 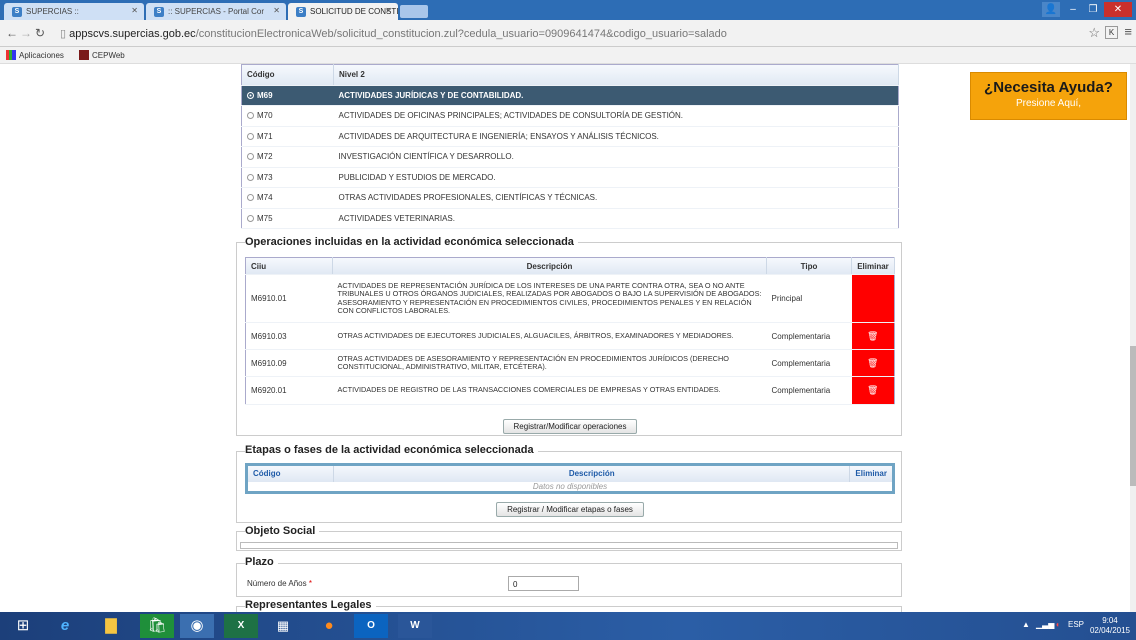 What do you see at coordinates (157, 626) in the screenshot?
I see `store-icon: 🛍` at bounding box center [157, 626].